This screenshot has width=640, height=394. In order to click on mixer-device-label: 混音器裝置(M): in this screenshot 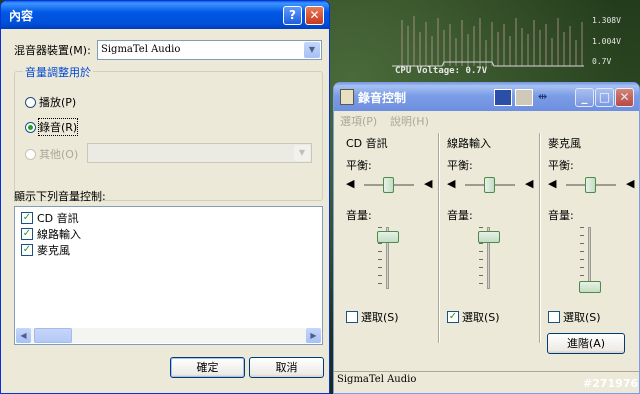, I will do `click(52, 50)`.